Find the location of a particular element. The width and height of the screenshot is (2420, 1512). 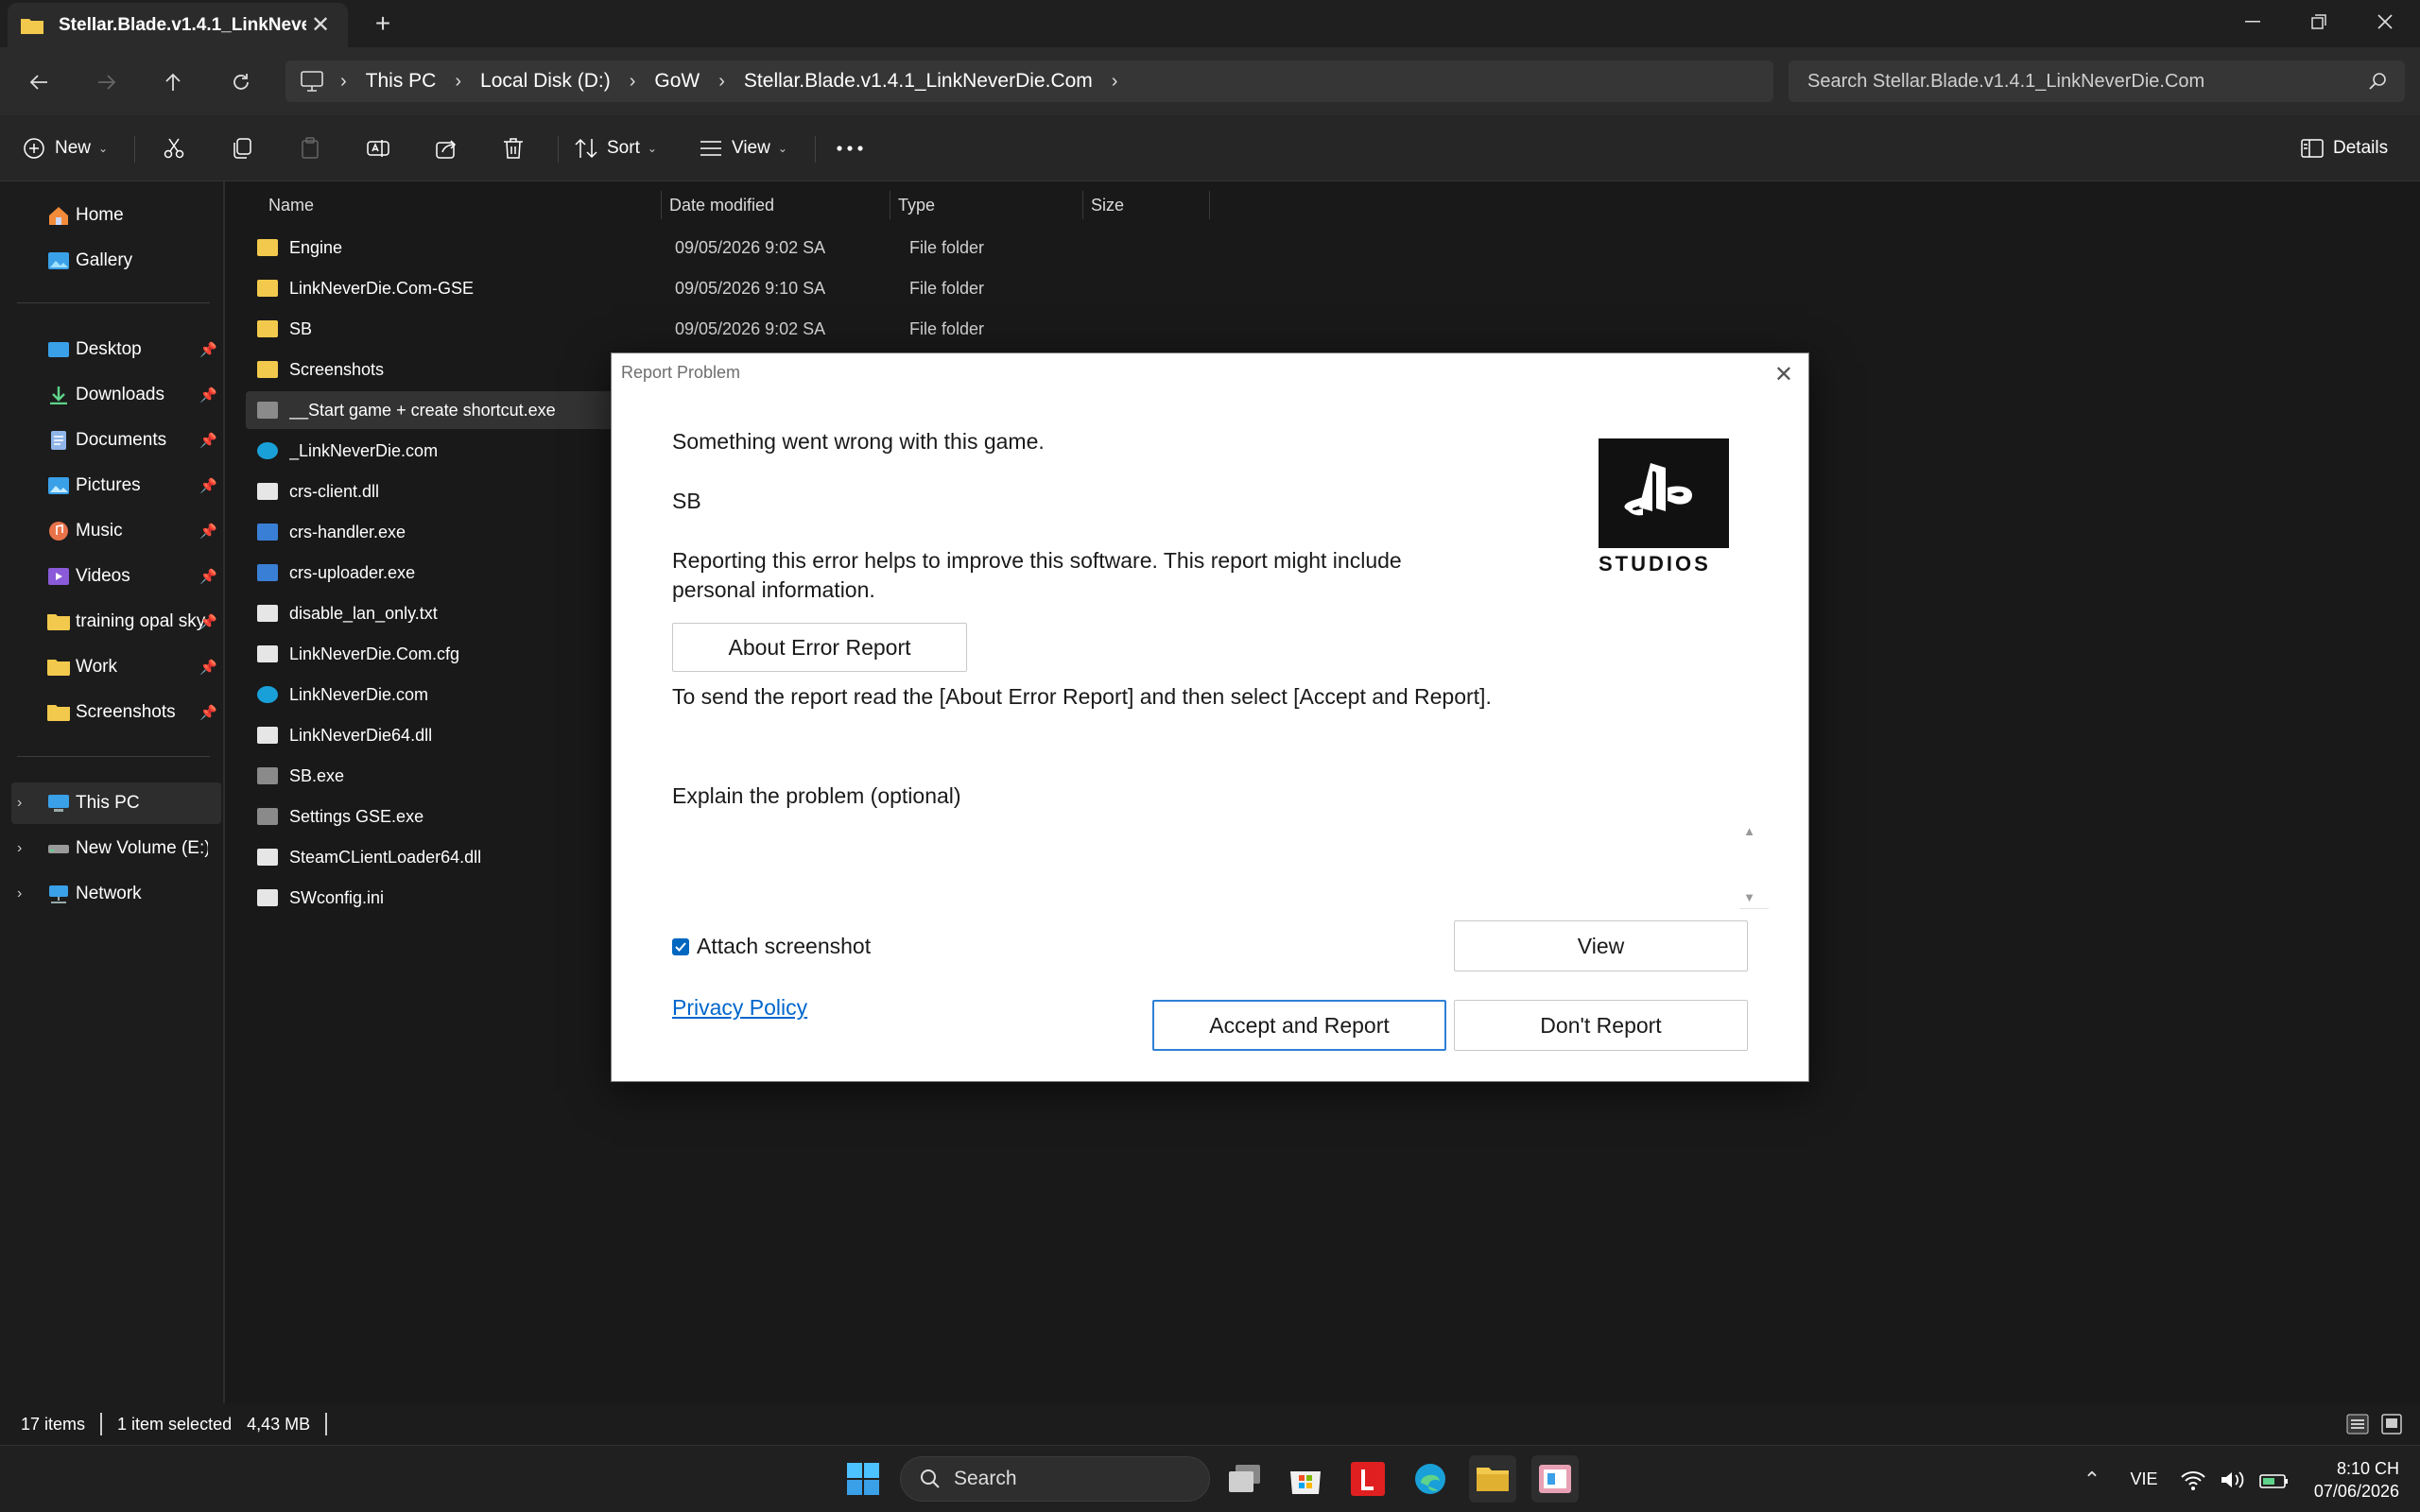

up-button is located at coordinates (173, 82).